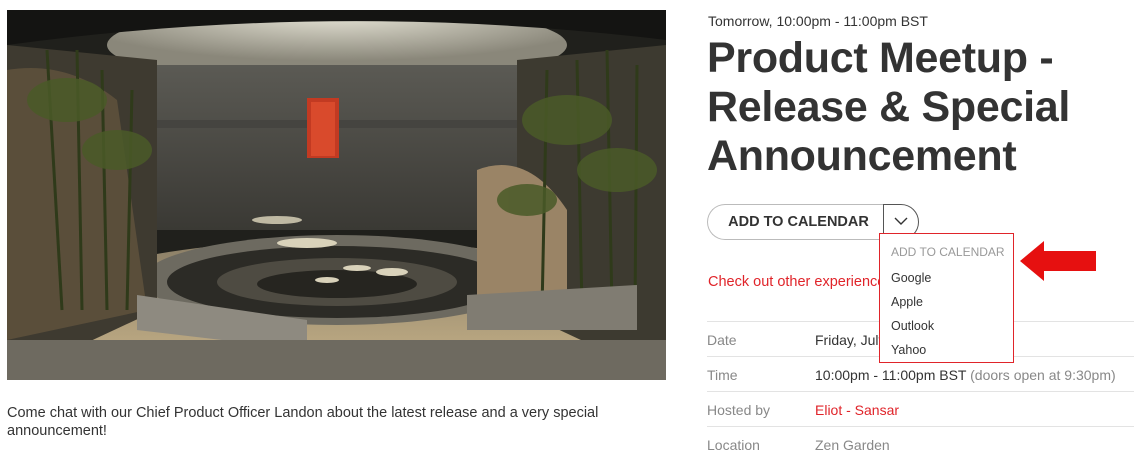 The width and height of the screenshot is (1134, 459). Describe the element at coordinates (948, 252) in the screenshot. I see `calendar-menu-header: ADD TO CALENDAR` at that location.